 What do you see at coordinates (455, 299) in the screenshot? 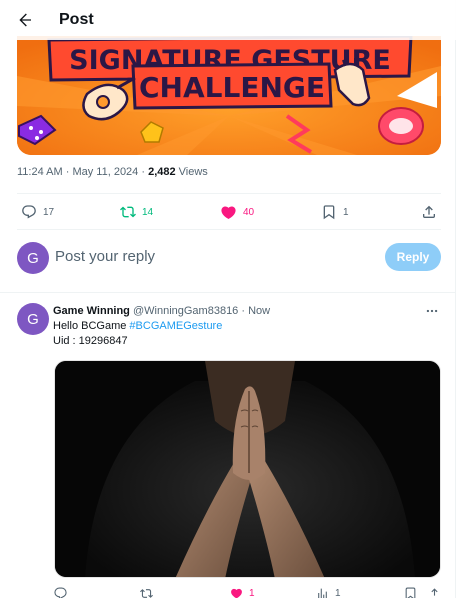
I see `column-border` at bounding box center [455, 299].